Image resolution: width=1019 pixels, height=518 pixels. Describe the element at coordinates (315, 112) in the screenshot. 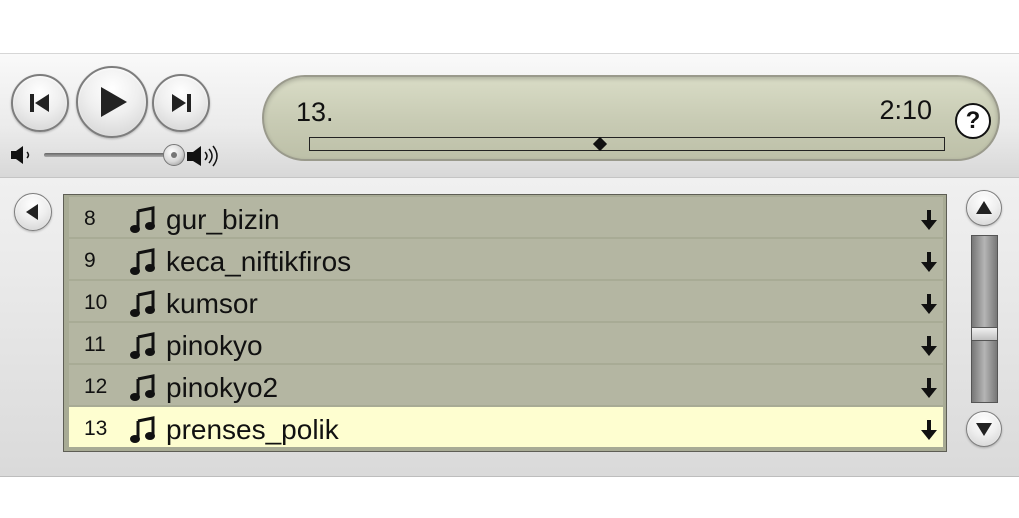

I see `current-track-number: 13.` at that location.